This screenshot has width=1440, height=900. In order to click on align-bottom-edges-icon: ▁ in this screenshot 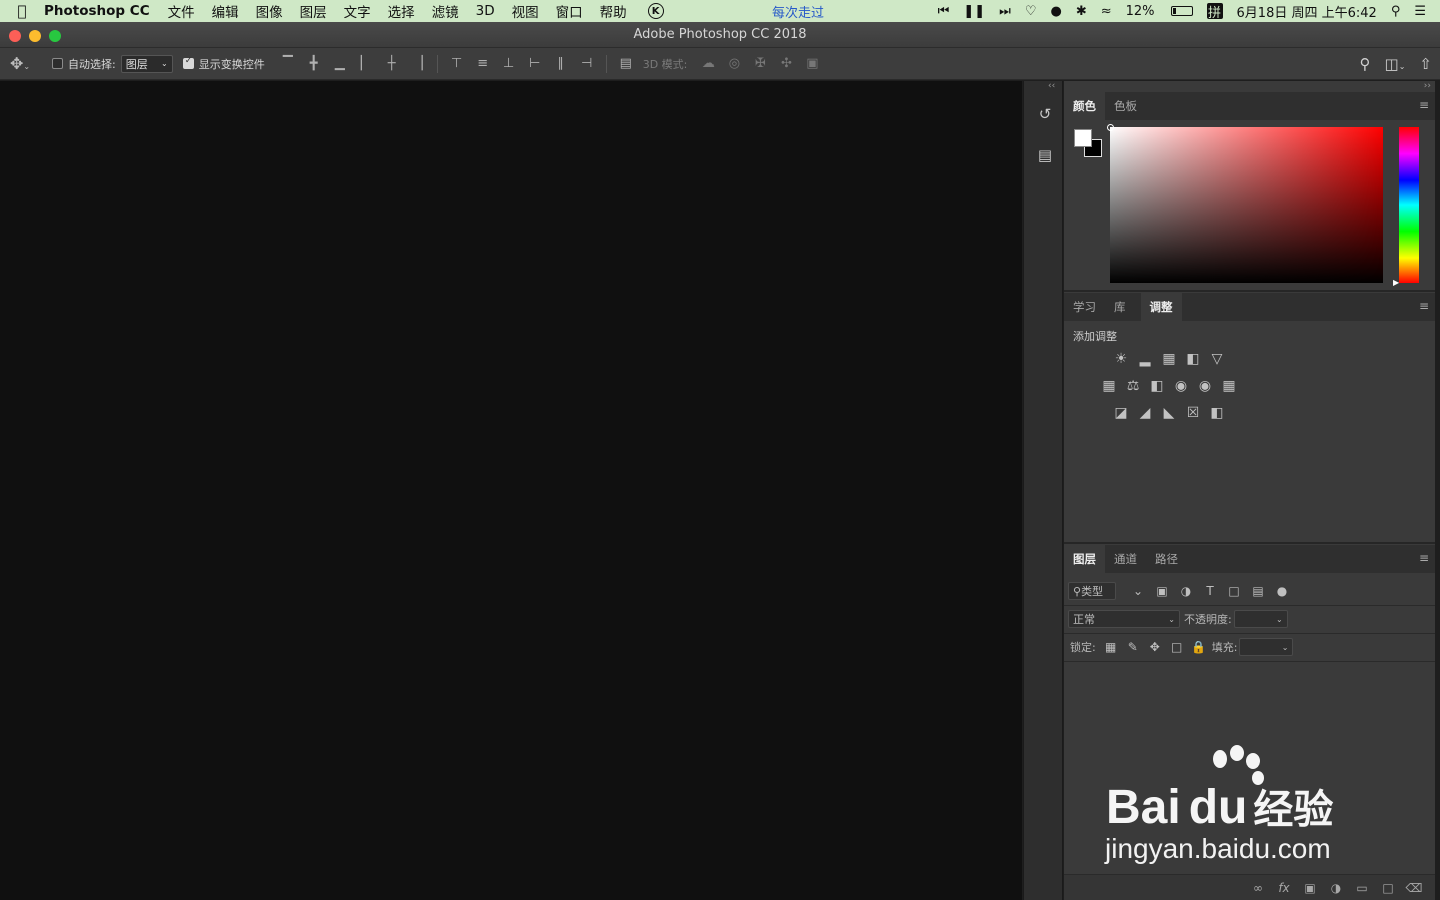, I will do `click(340, 63)`.